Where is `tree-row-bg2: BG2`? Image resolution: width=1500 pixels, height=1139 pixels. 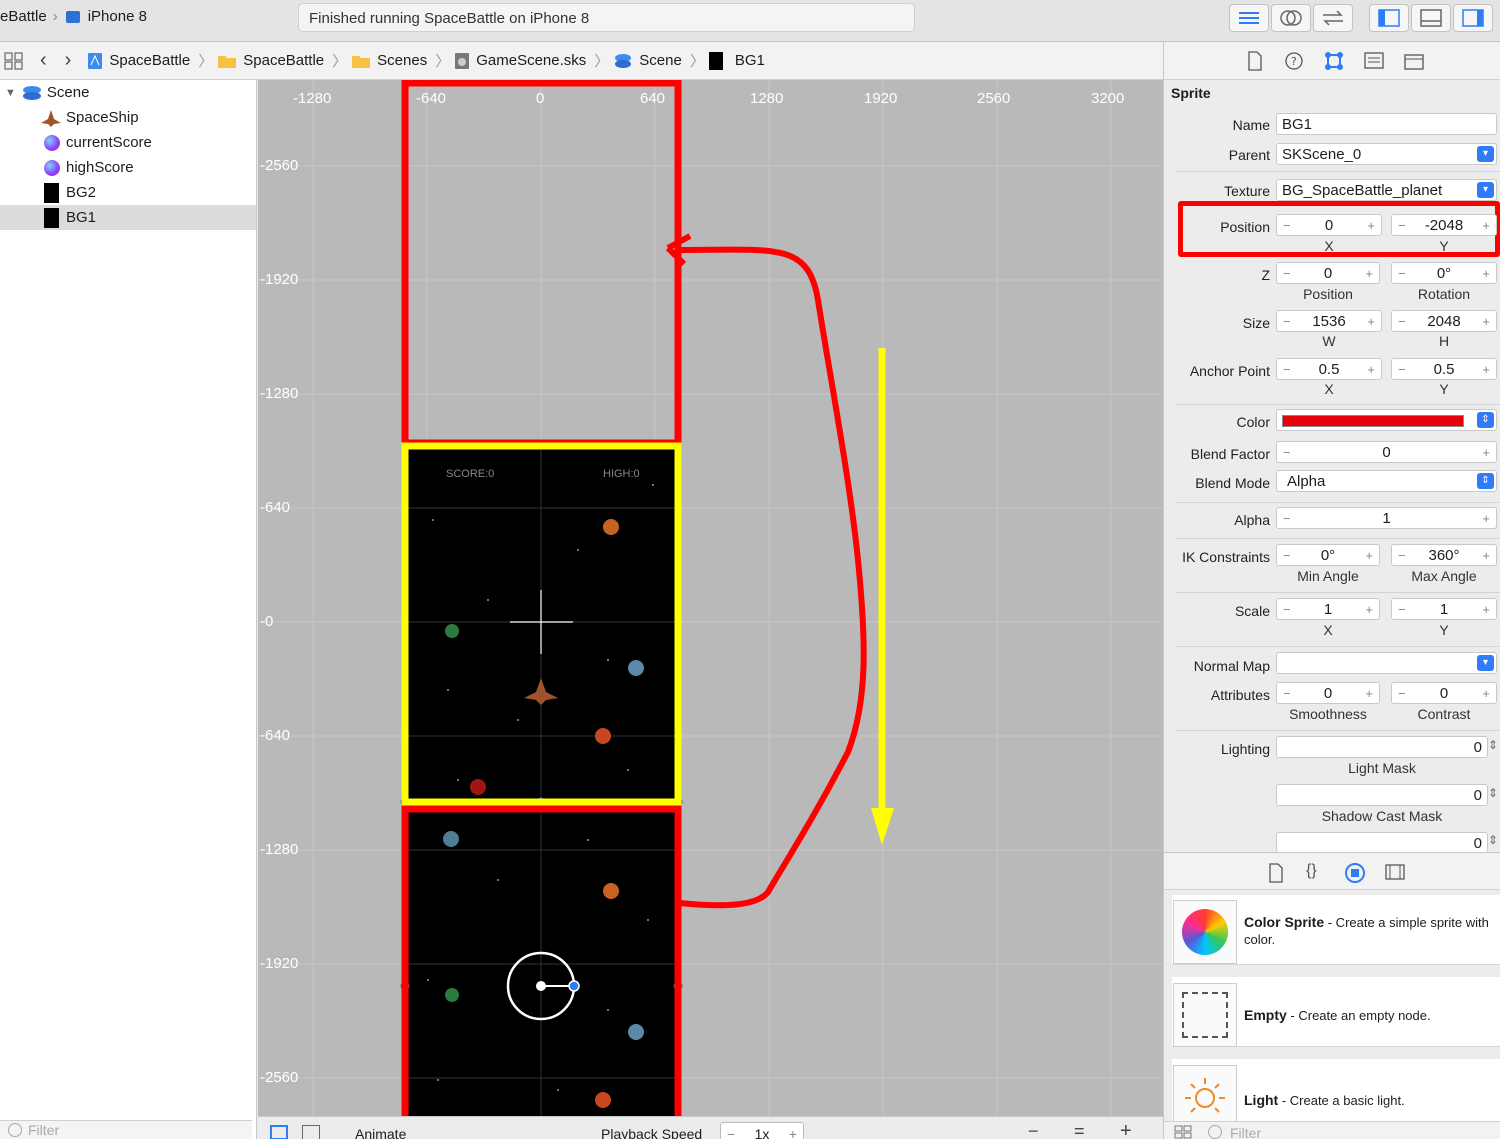
tree-row-bg2: BG2 is located at coordinates (128, 192).